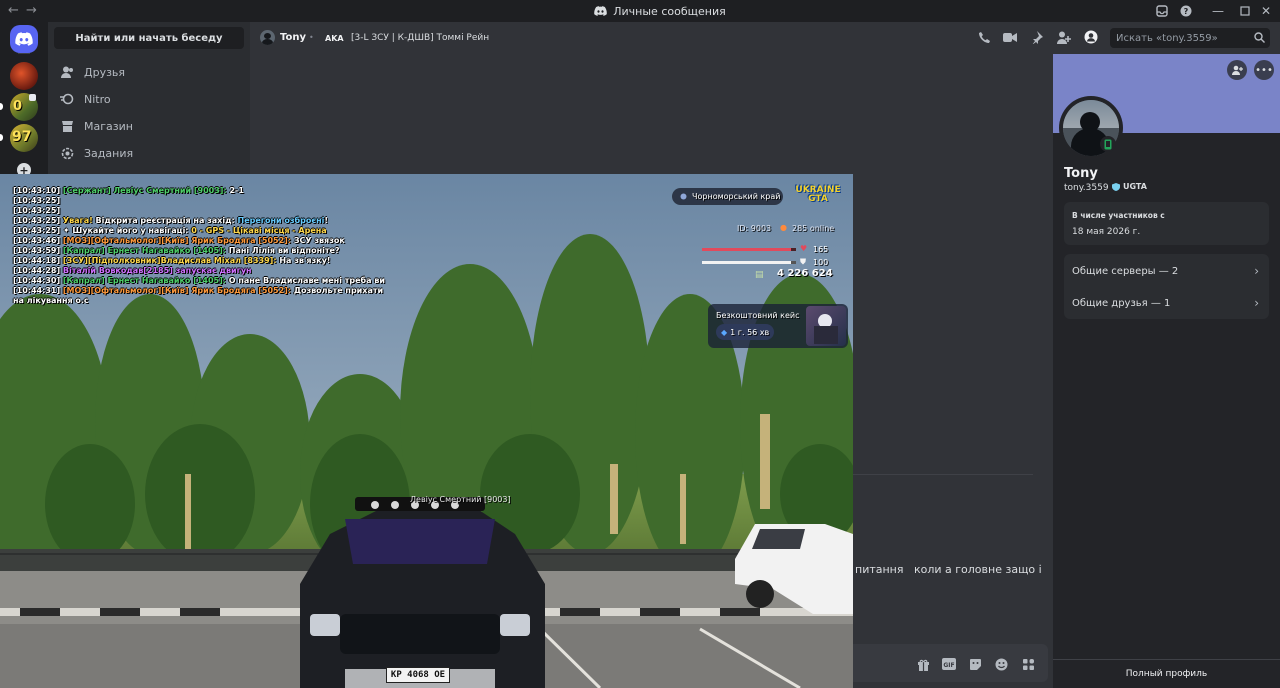  I want to click on search-placeholder: Искать «tony.3559», so click(1167, 38).